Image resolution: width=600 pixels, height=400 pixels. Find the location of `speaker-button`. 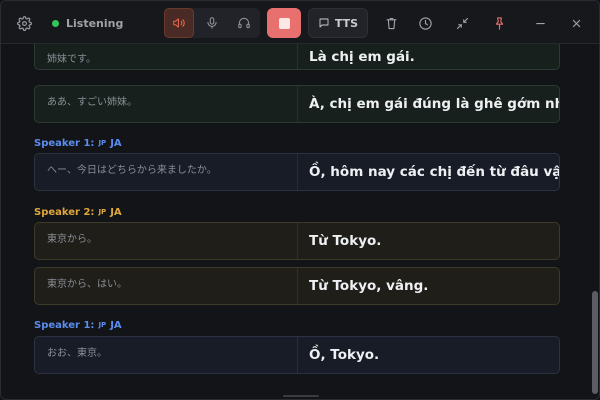

speaker-button is located at coordinates (179, 23).